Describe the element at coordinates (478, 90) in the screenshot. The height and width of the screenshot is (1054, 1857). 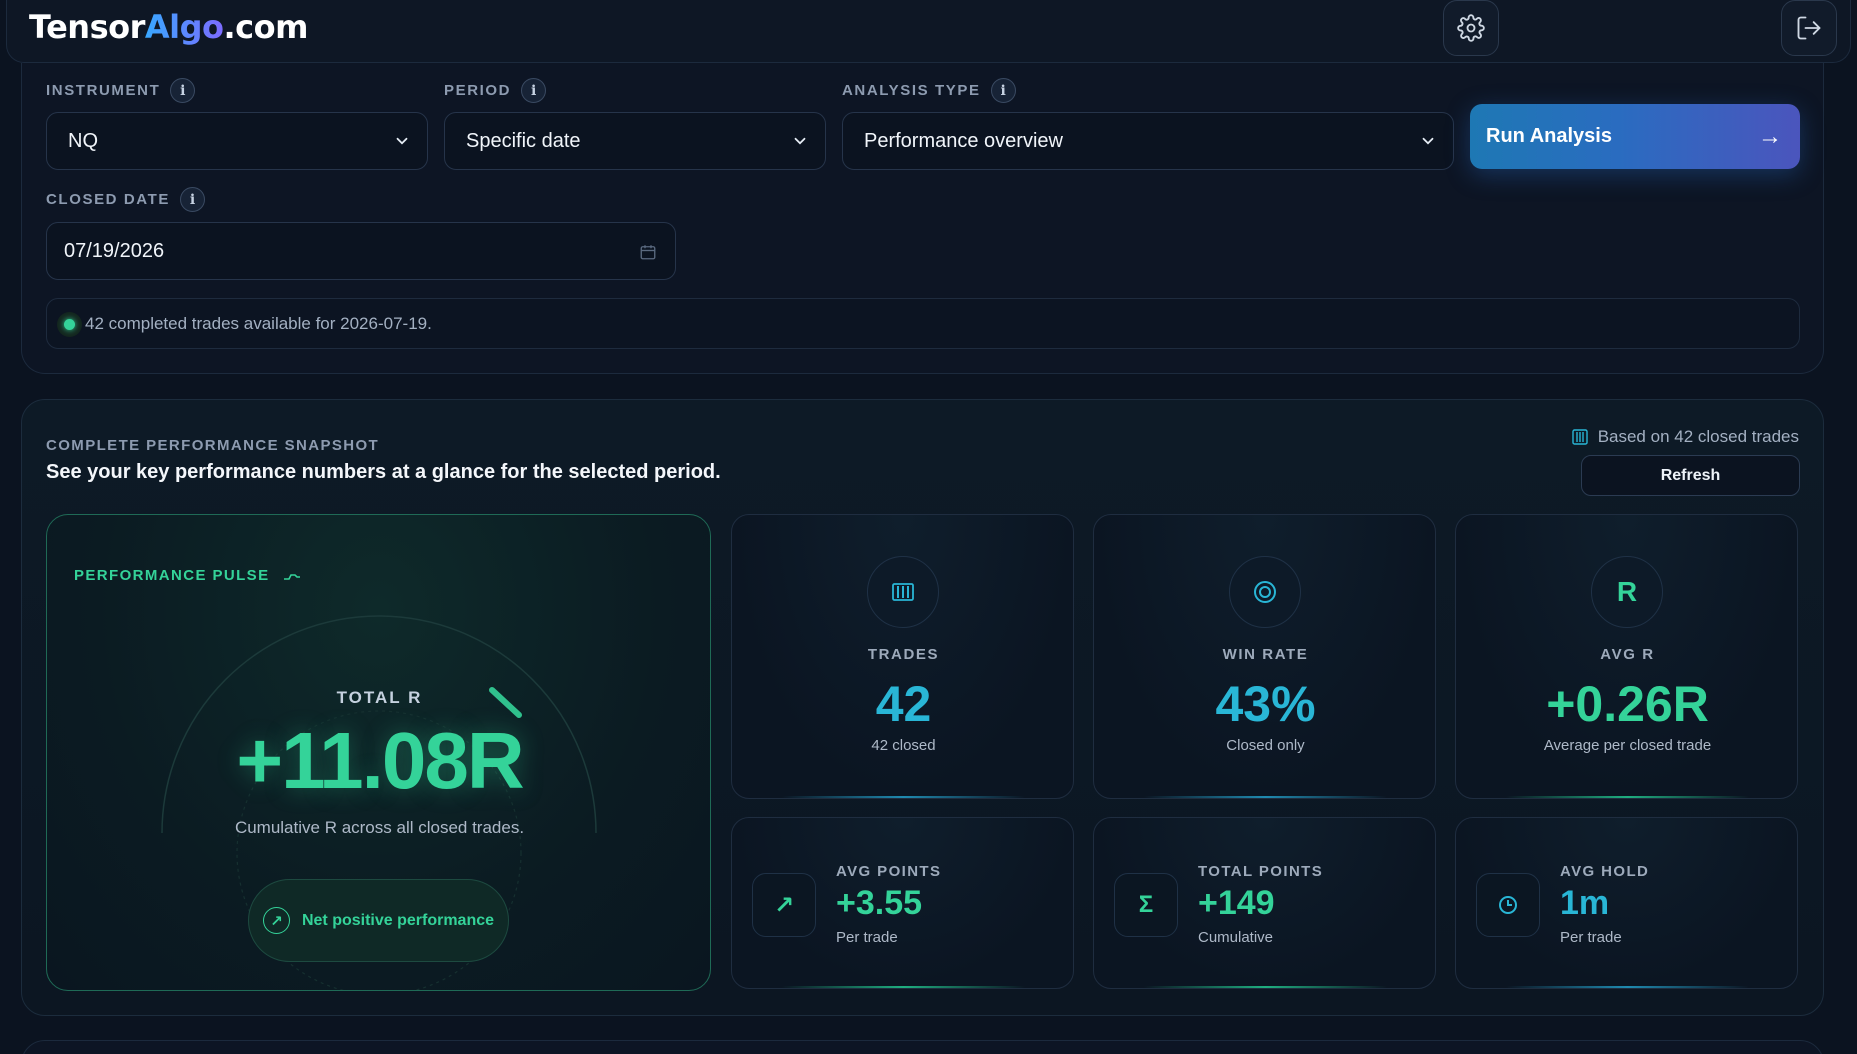
I see `period-label-text: PERIOD` at that location.